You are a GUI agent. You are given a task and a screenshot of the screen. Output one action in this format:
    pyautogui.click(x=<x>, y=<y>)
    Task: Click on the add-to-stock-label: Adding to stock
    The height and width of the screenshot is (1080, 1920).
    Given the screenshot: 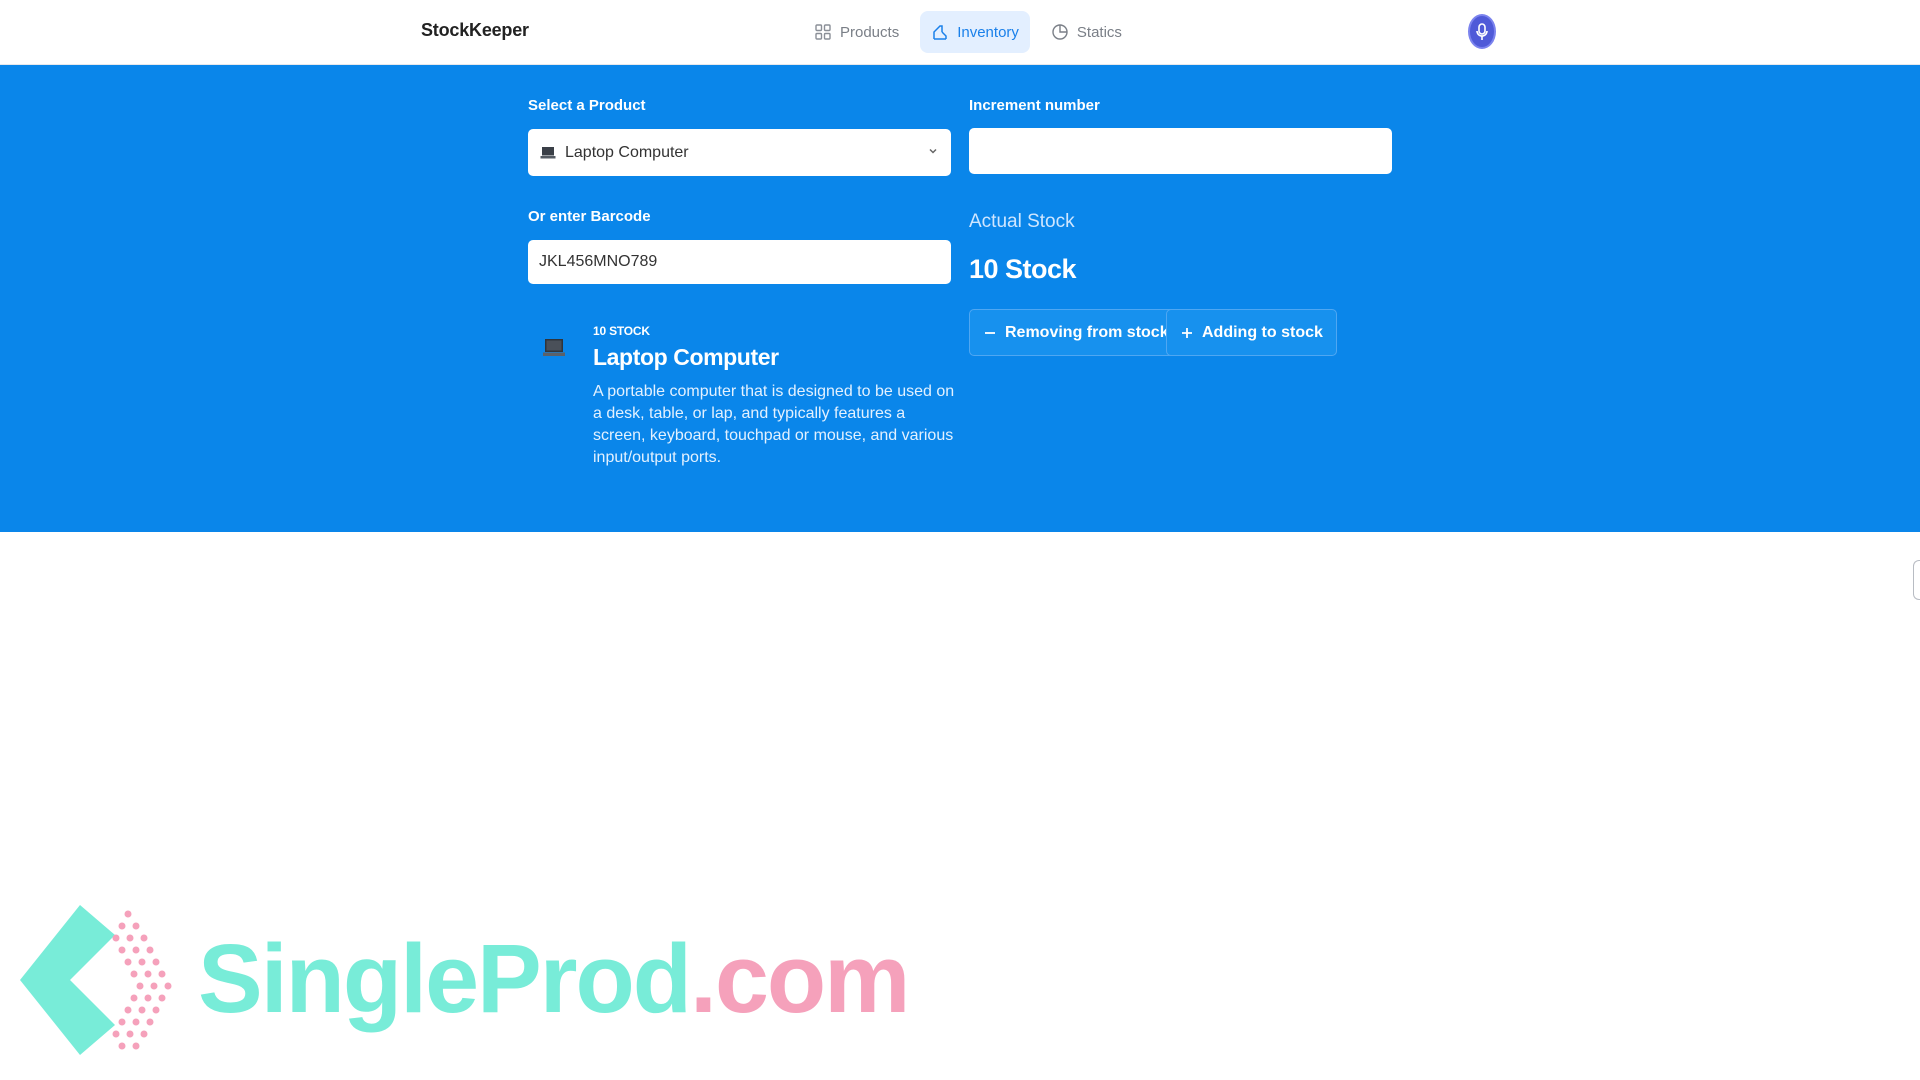 What is the action you would take?
    pyautogui.click(x=1262, y=332)
    